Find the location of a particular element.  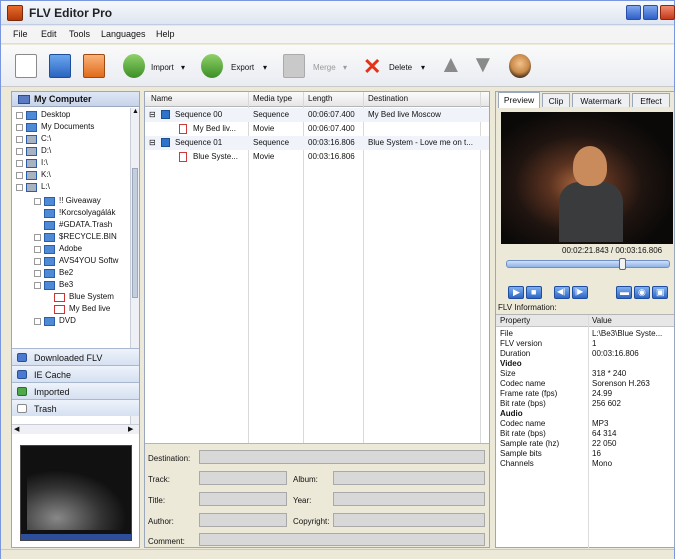

year-label: Year: is located at coordinates (302, 500).